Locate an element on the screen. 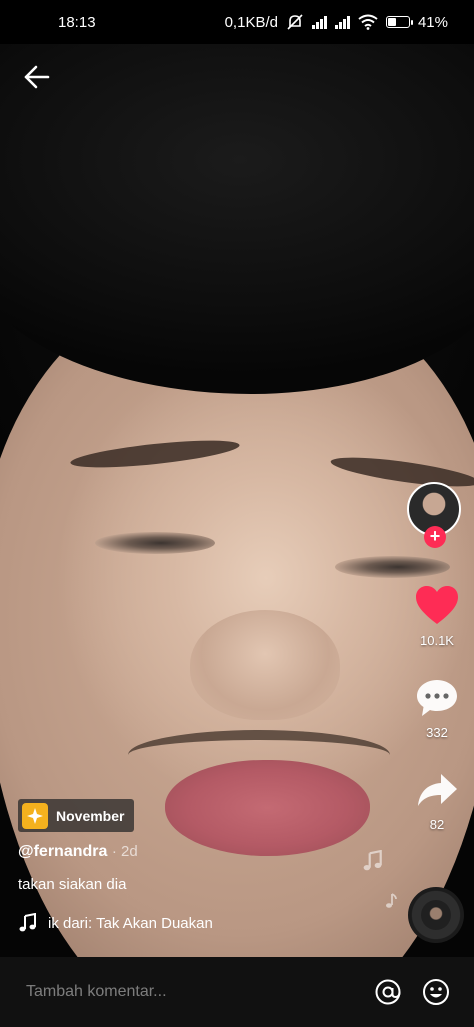 The image size is (474, 1027). video-nose is located at coordinates (265, 665).